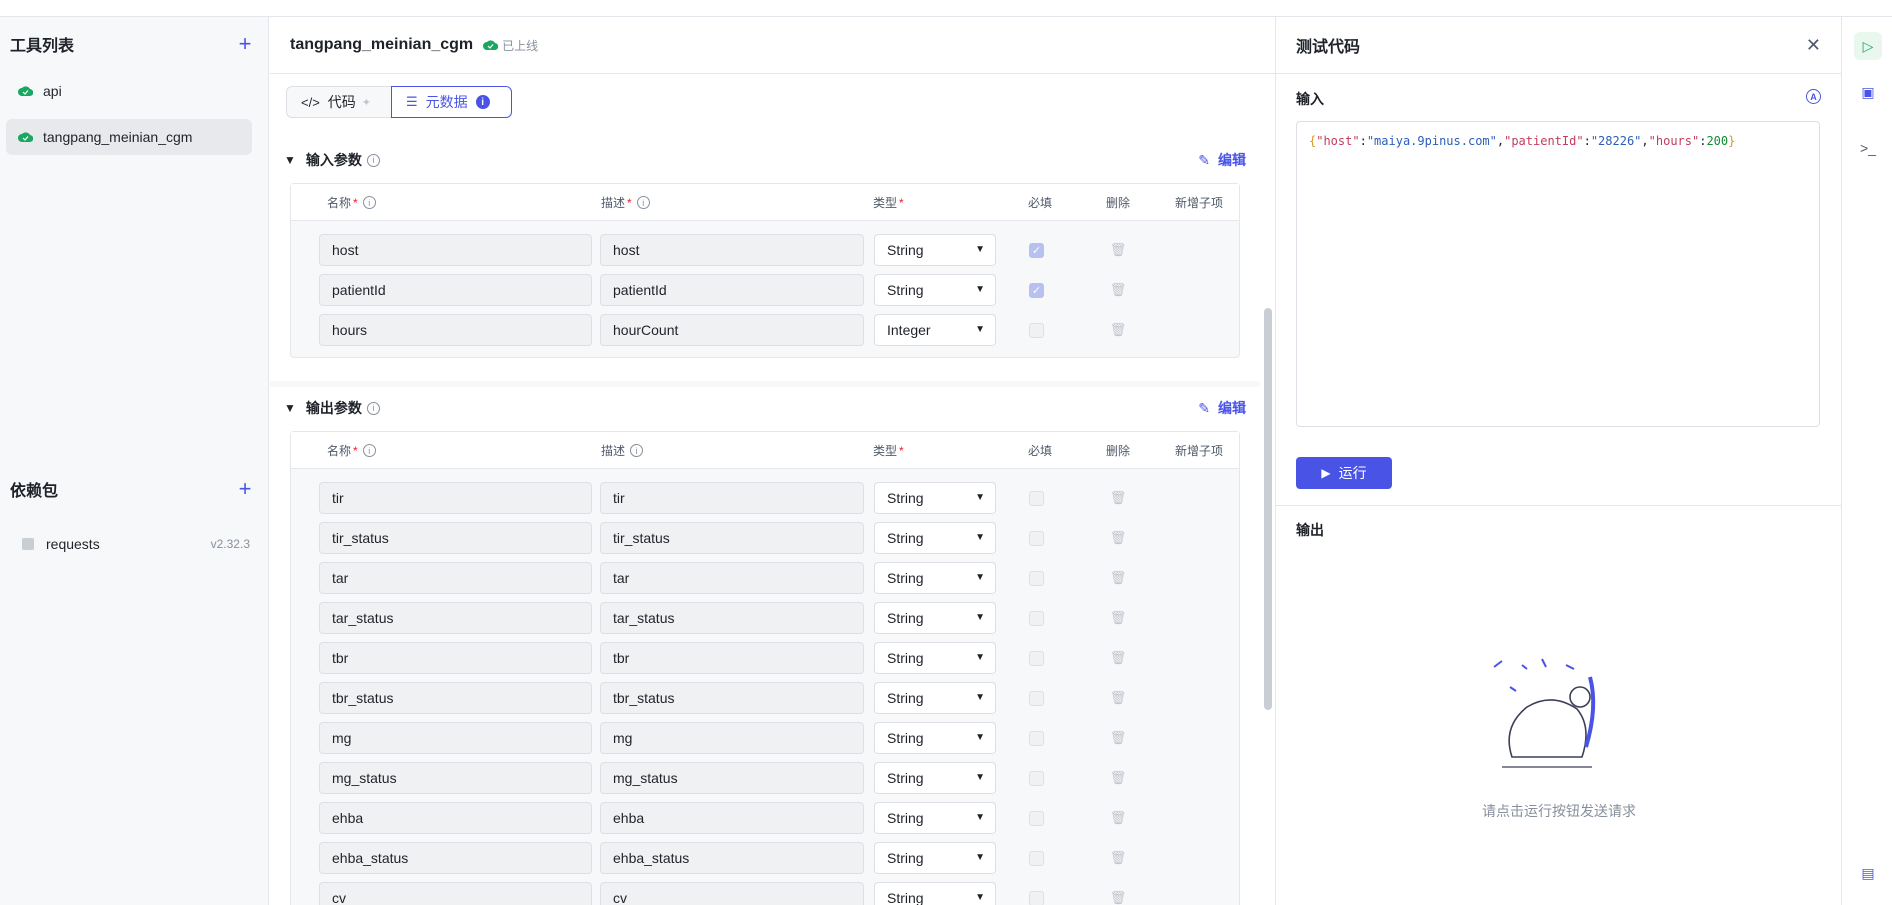 This screenshot has width=1892, height=905. I want to click on param-desc-input: ehba_status, so click(732, 858).